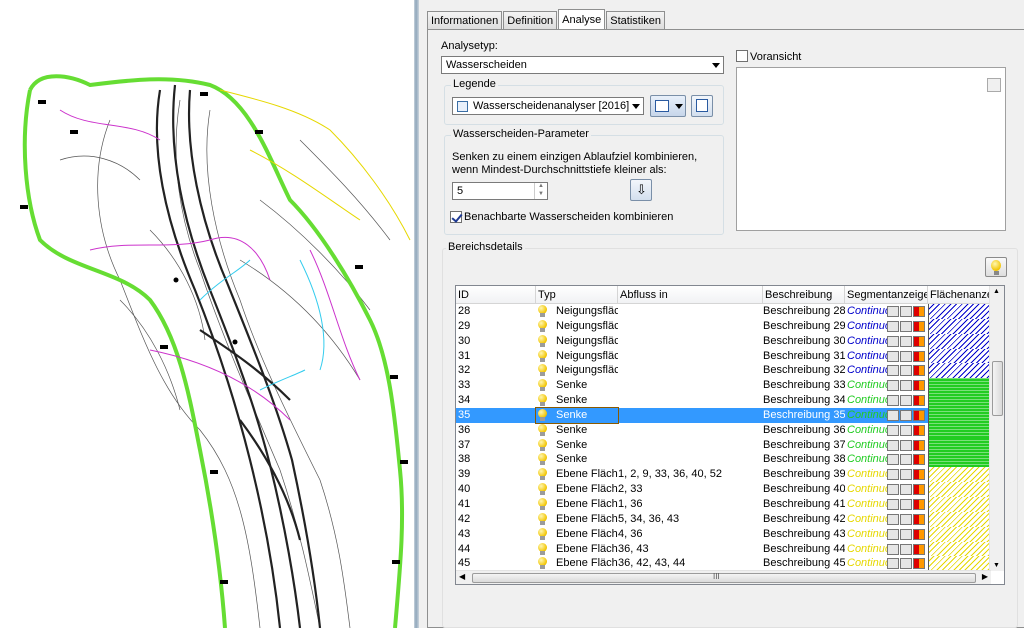  Describe the element at coordinates (465, 20) in the screenshot. I see `tab-informationen: Informationen` at that location.